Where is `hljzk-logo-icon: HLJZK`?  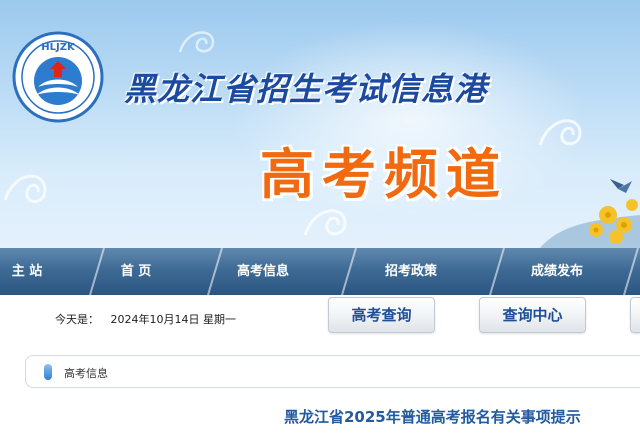
hljzk-logo-icon: HLJZK is located at coordinates (58, 77).